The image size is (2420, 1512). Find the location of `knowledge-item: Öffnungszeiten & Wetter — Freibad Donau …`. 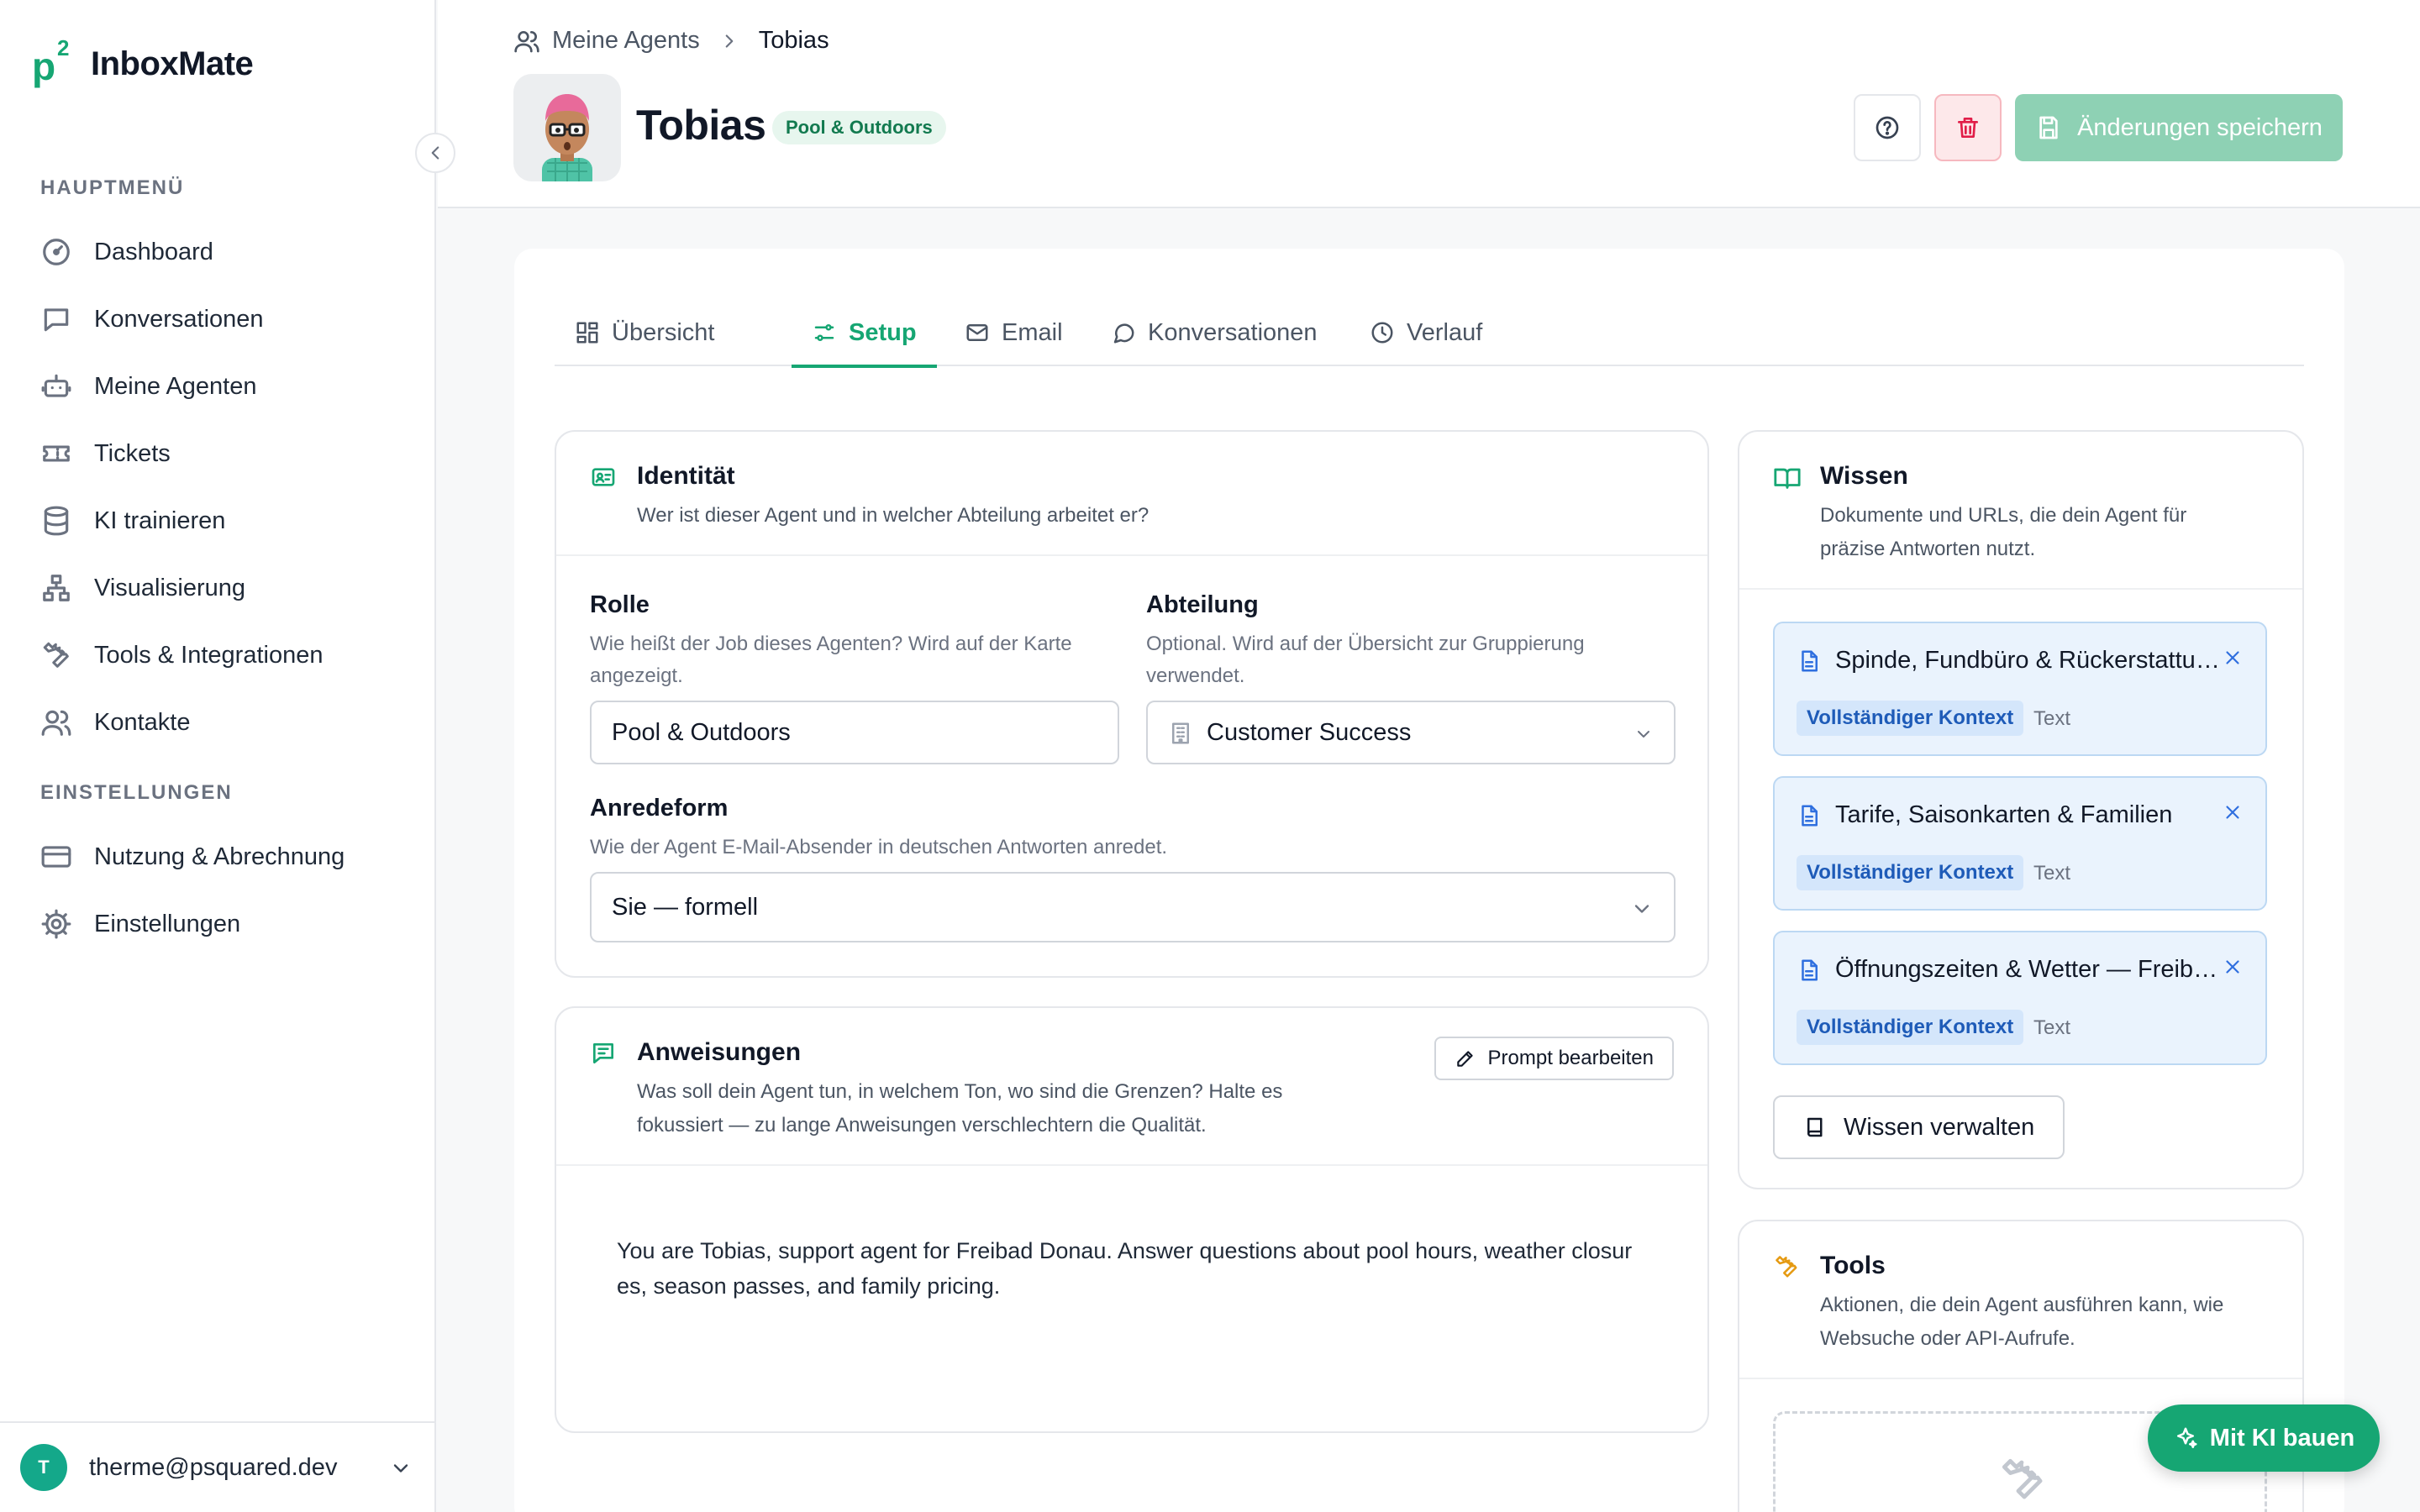

knowledge-item: Öffnungszeiten & Wetter — Freibad Donau … is located at coordinates (2020, 998).